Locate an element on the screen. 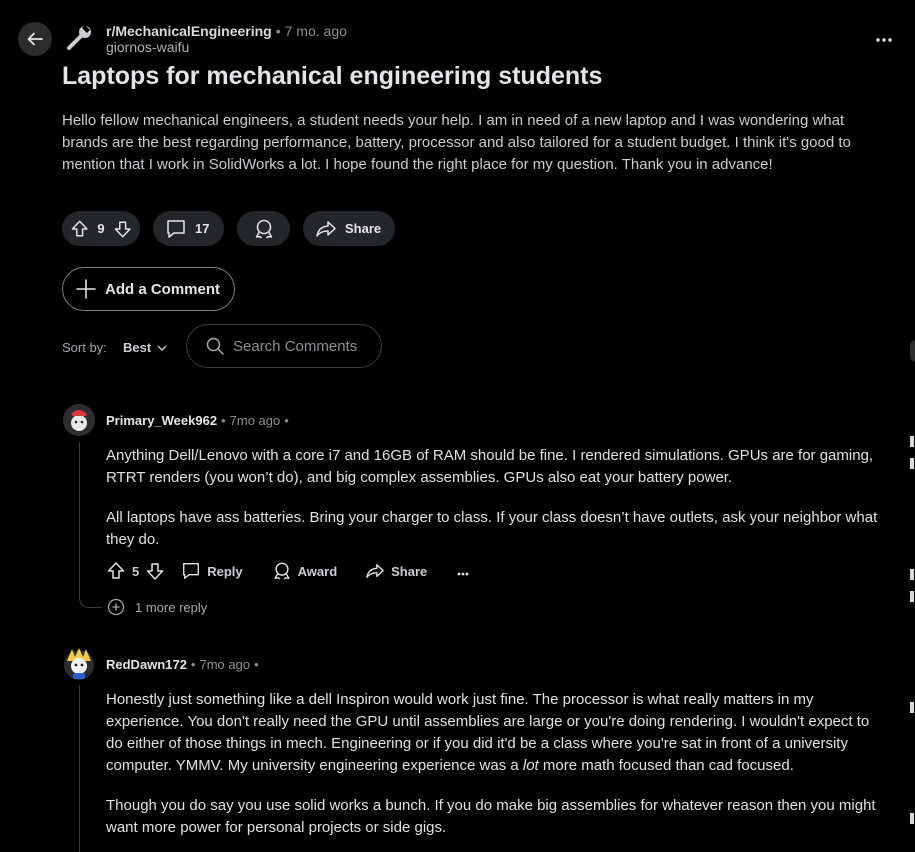 The width and height of the screenshot is (915, 852). post-meta: r/MechanicalEngineering • 7 mo. ago is located at coordinates (226, 31).